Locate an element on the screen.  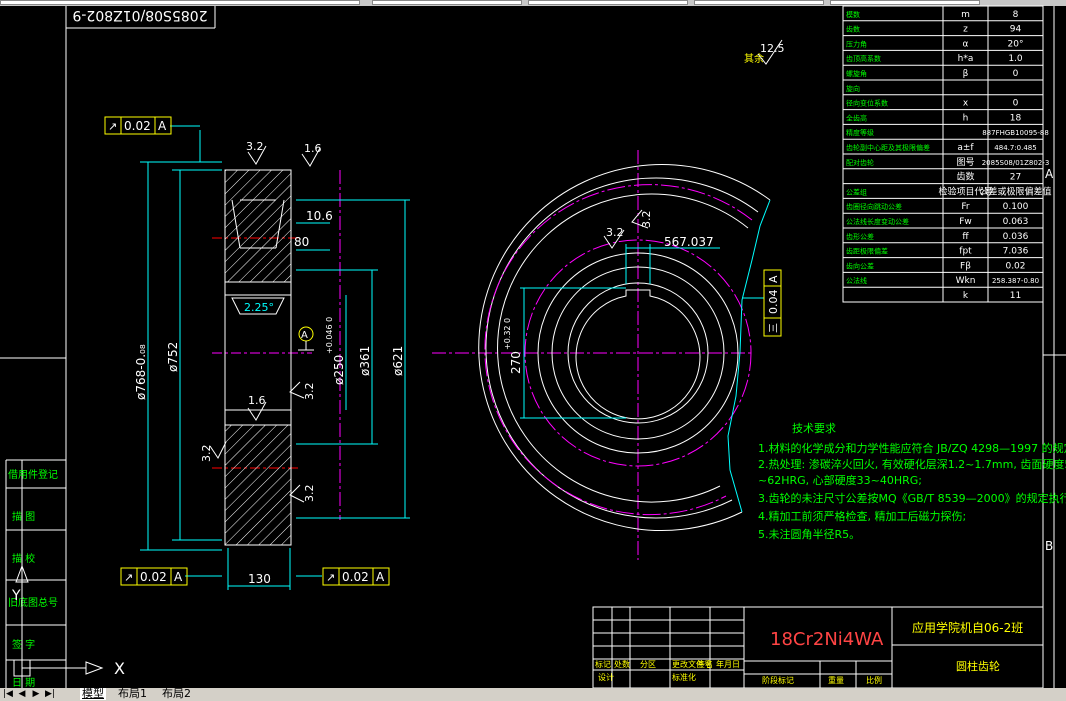
dim-130: 130 is located at coordinates (259, 579).